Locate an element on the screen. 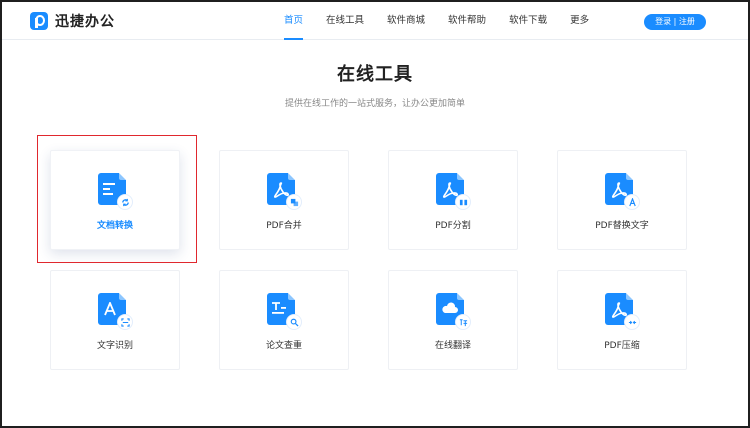 The width and height of the screenshot is (750, 428). pdf-split-icon is located at coordinates (453, 191).